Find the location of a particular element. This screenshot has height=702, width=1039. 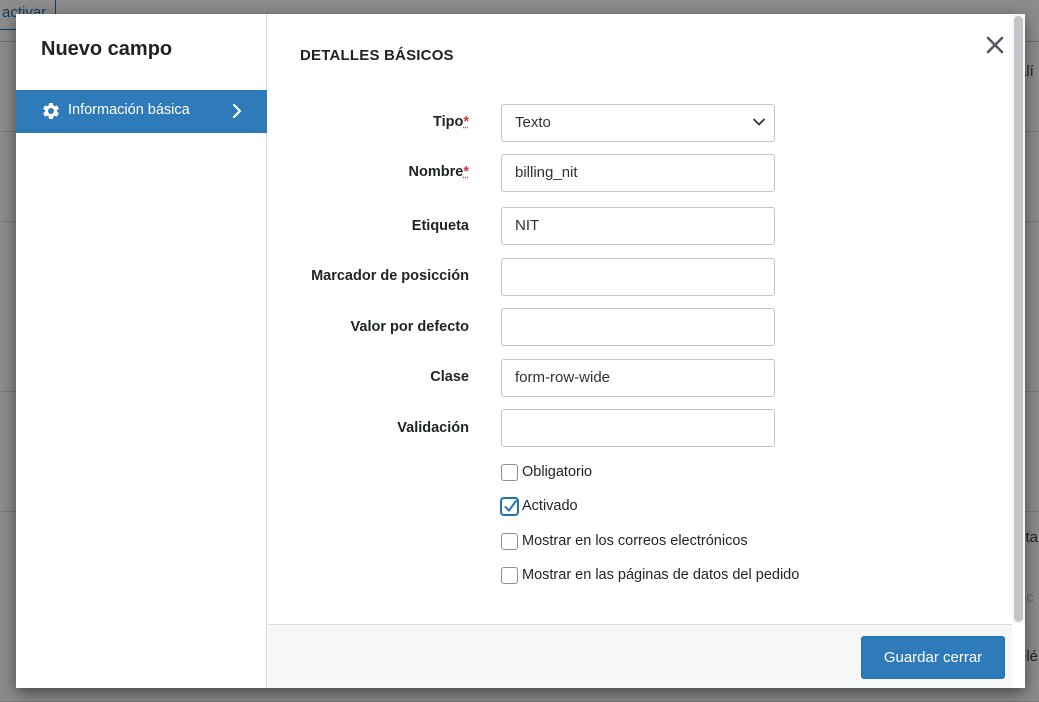

close-icon is located at coordinates (995, 45).